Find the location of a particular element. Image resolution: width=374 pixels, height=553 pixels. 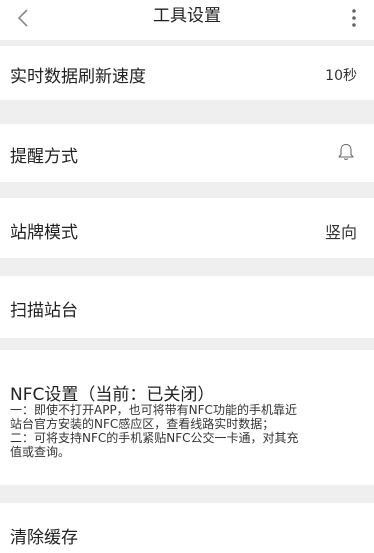

refresh-speed-label: 实时数据刷新速度 is located at coordinates (78, 77).